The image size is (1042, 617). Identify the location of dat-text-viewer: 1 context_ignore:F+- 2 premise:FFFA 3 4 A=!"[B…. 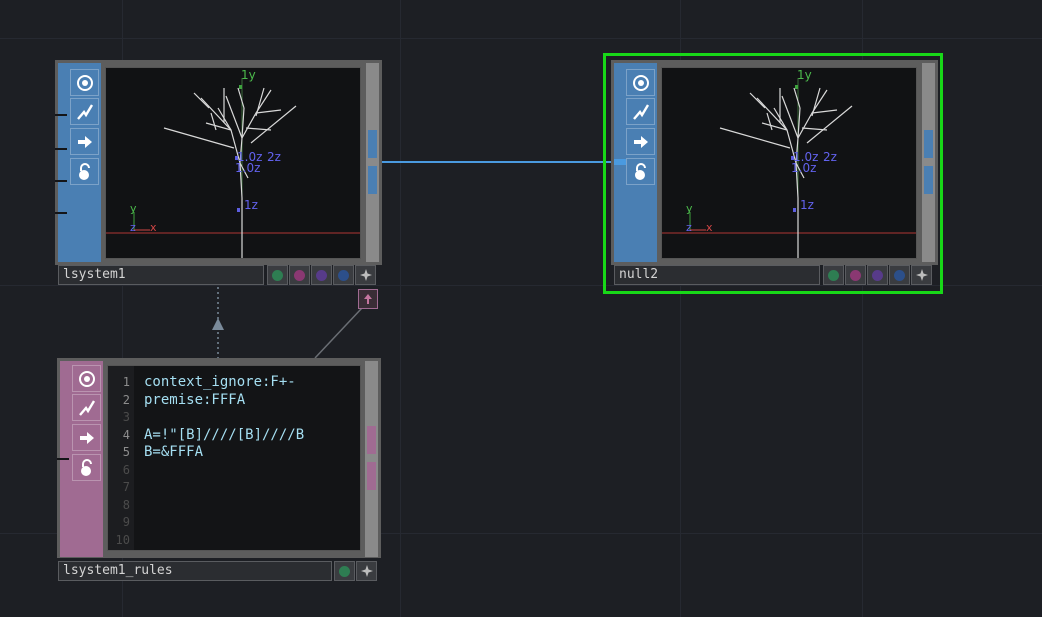
(234, 458).